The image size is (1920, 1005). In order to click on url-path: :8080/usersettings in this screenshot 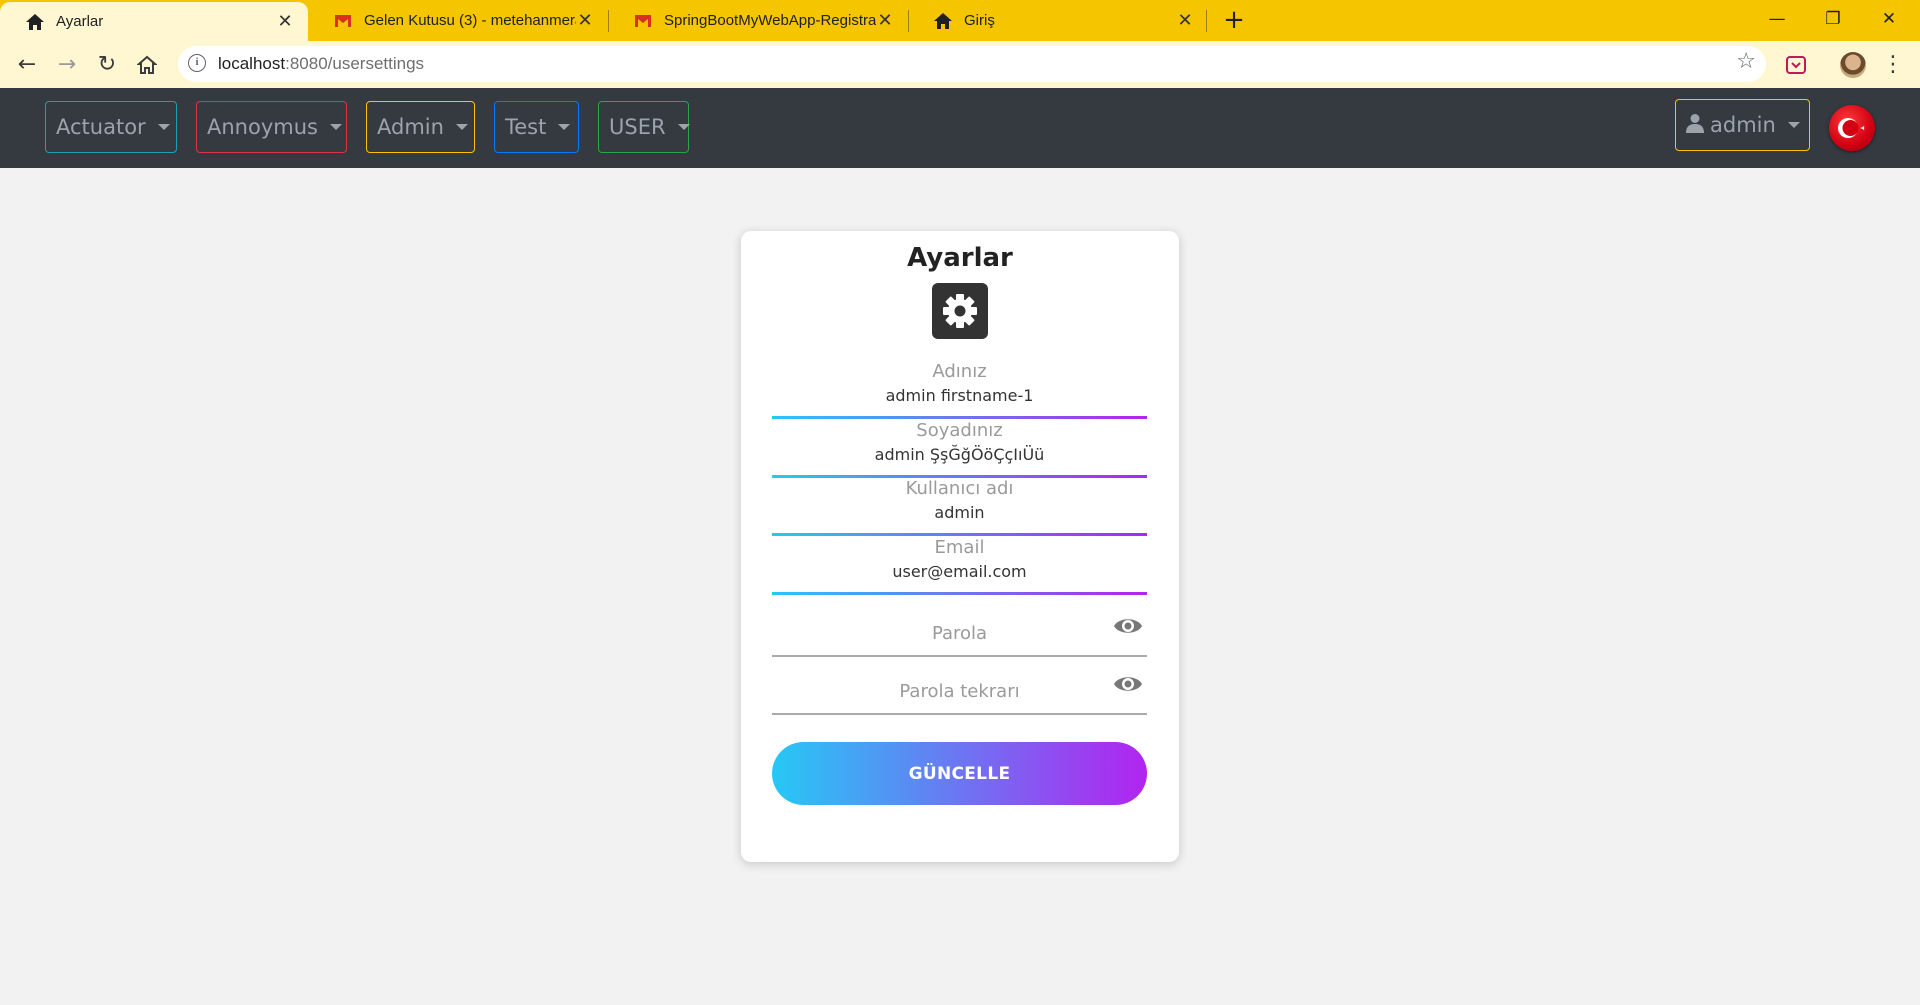, I will do `click(355, 63)`.